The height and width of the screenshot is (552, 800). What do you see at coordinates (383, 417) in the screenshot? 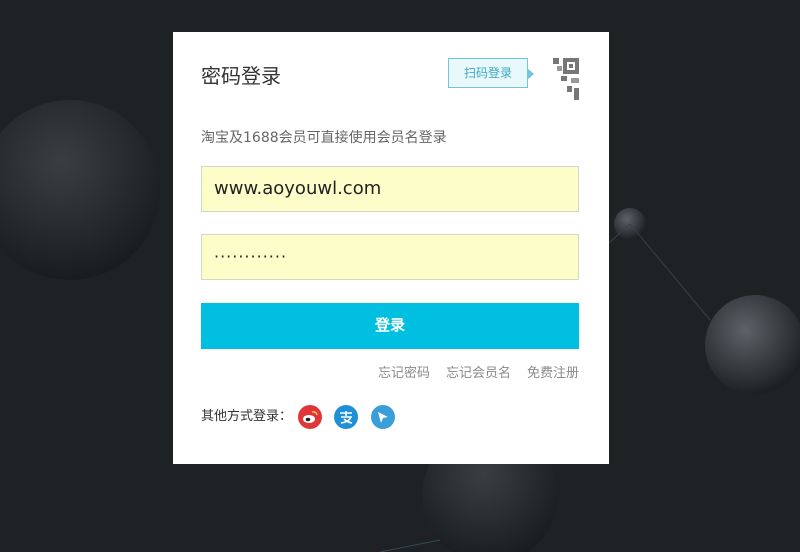
I see `bird-icon` at bounding box center [383, 417].